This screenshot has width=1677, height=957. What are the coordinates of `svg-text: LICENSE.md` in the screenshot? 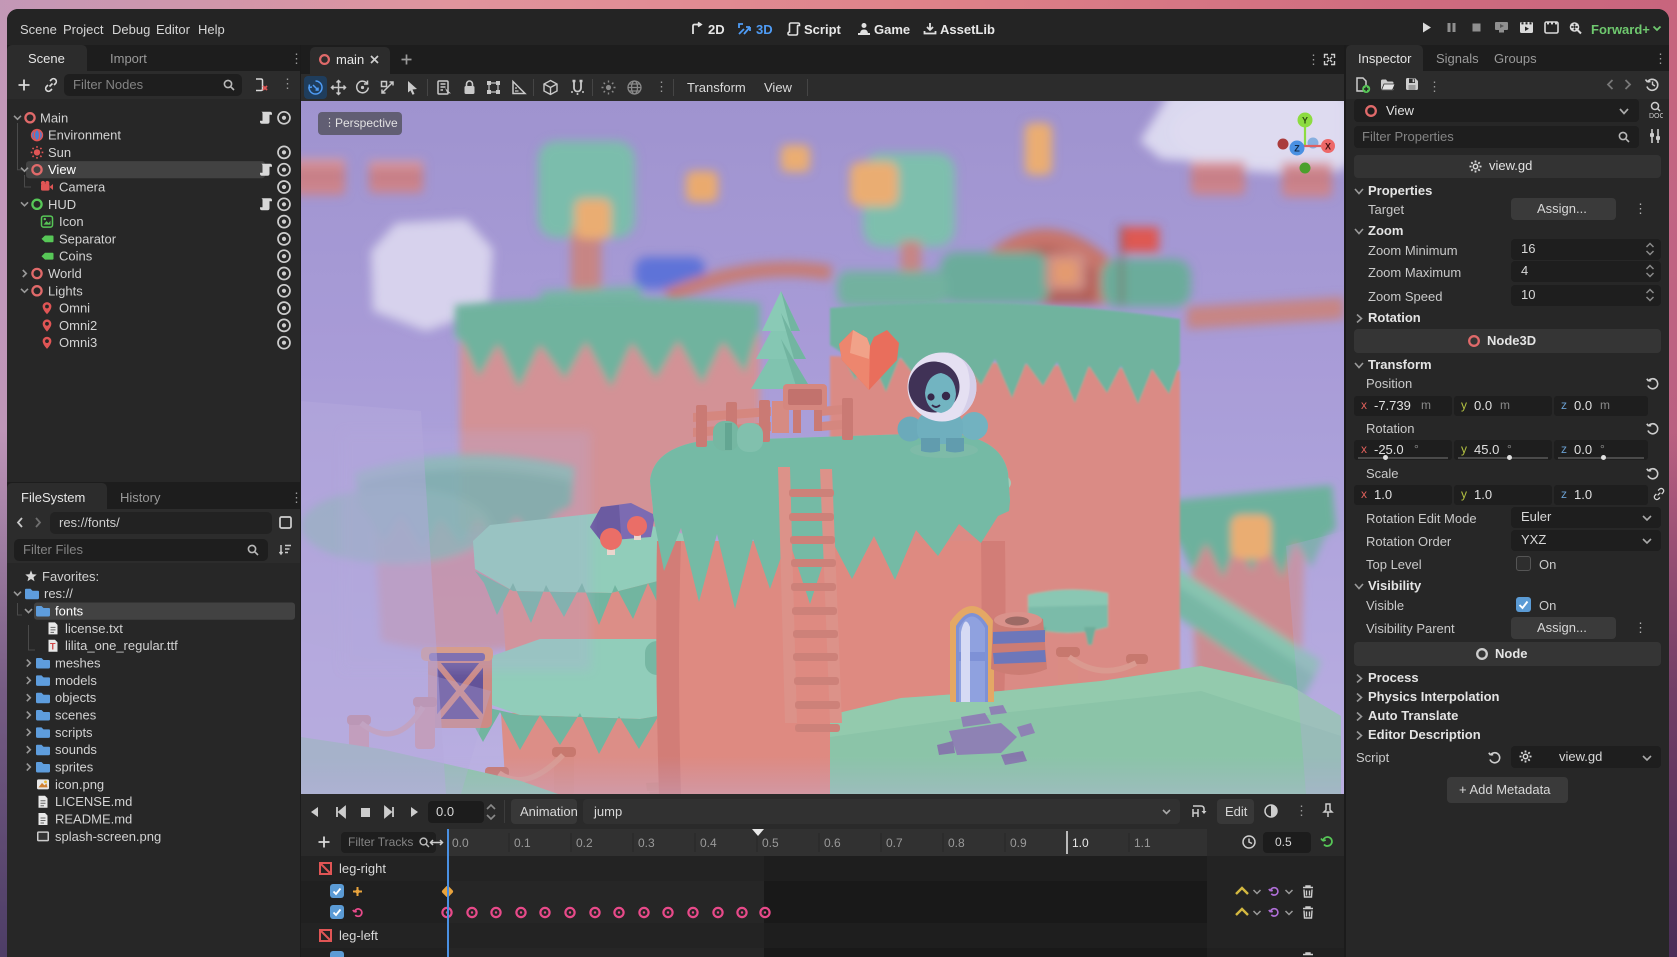 It's located at (93, 801).